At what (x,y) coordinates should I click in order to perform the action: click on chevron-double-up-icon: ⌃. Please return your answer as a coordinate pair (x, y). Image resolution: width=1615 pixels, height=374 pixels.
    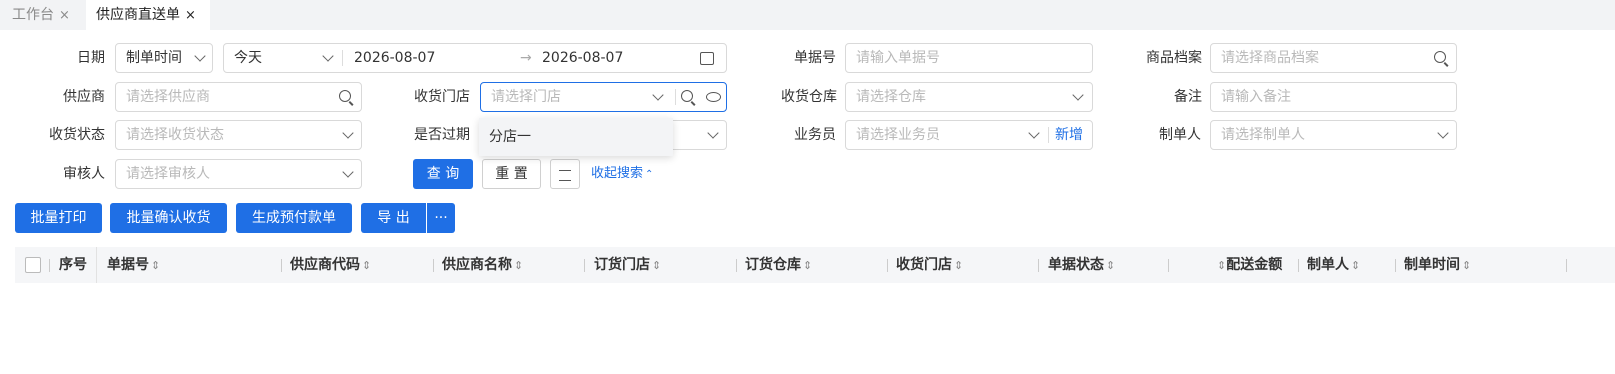
    Looking at the image, I should click on (649, 174).